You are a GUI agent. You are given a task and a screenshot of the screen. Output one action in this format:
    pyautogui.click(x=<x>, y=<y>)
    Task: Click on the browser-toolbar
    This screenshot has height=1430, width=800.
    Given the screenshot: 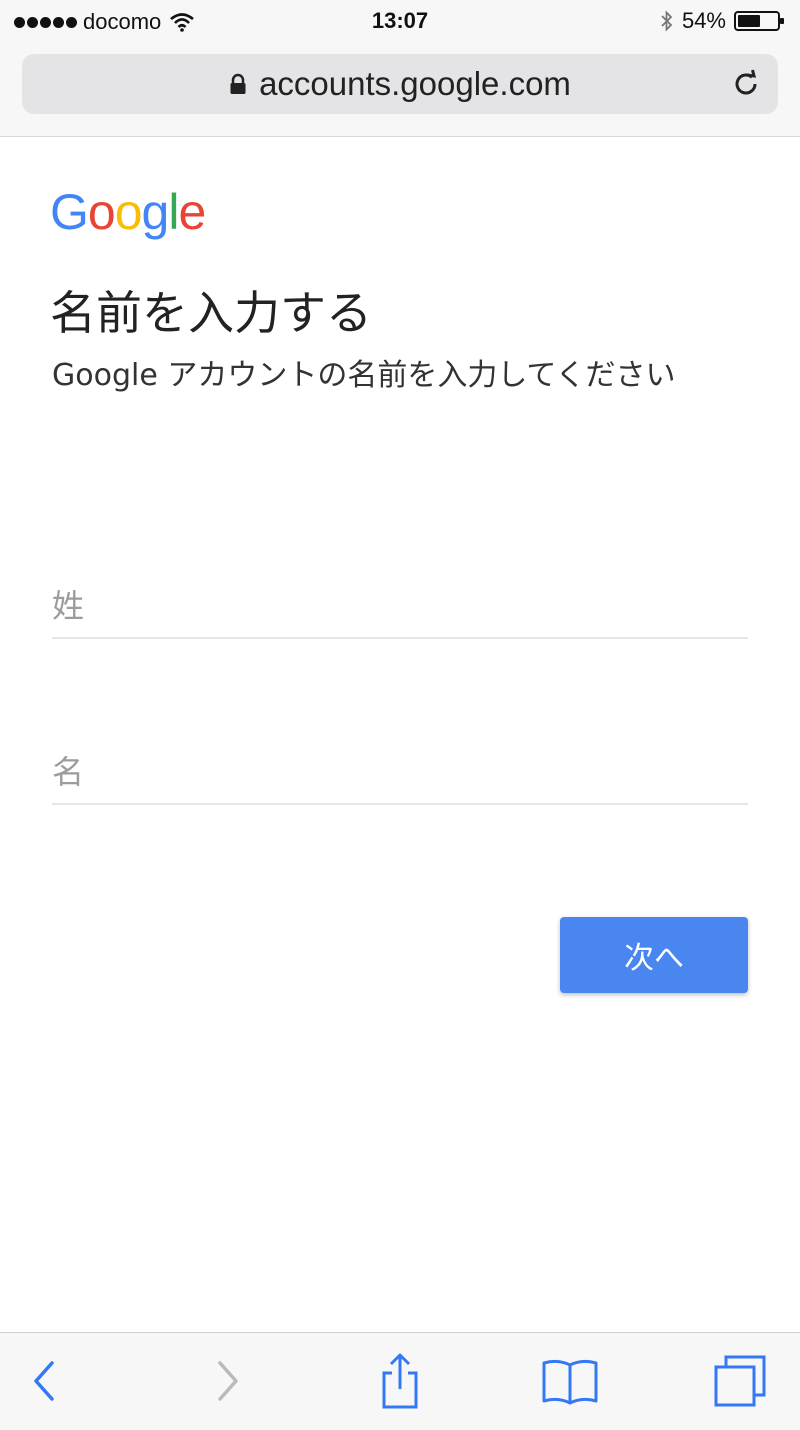 What is the action you would take?
    pyautogui.click(x=400, y=1381)
    